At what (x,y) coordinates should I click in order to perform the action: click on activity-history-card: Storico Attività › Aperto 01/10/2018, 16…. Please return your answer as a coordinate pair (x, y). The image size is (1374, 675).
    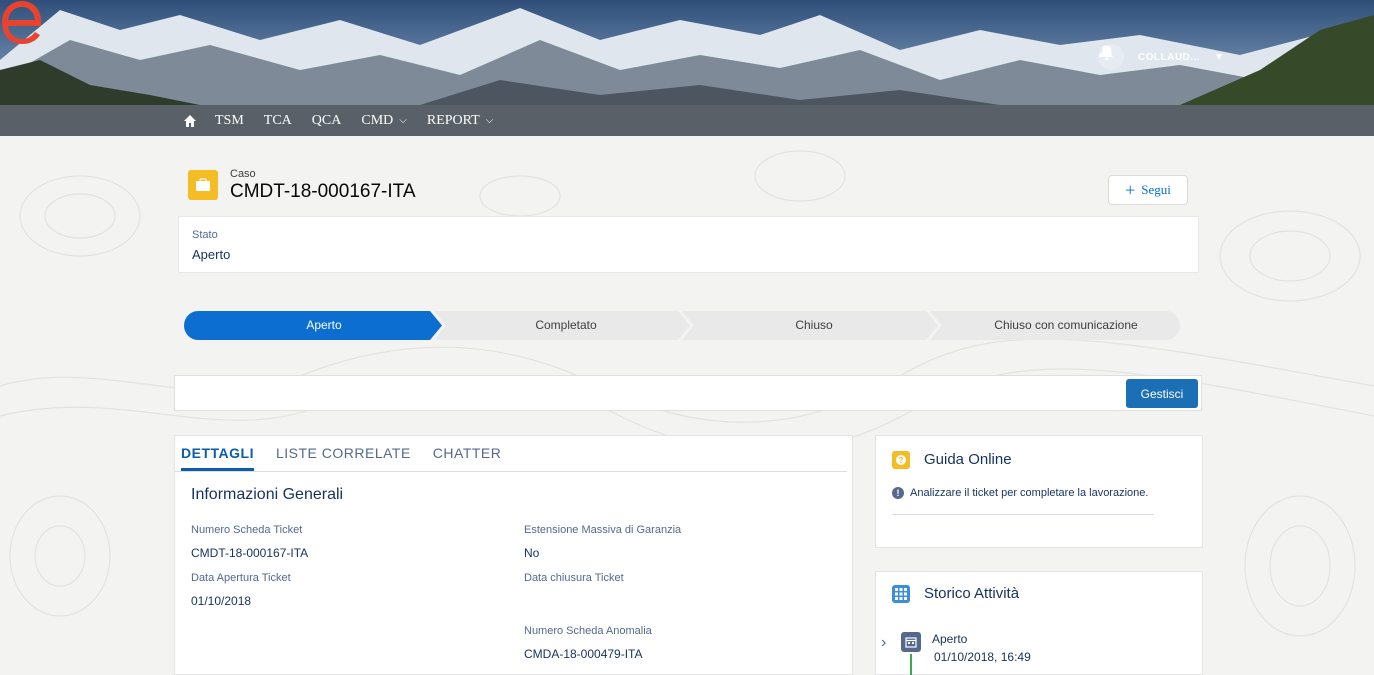
    Looking at the image, I should click on (1039, 623).